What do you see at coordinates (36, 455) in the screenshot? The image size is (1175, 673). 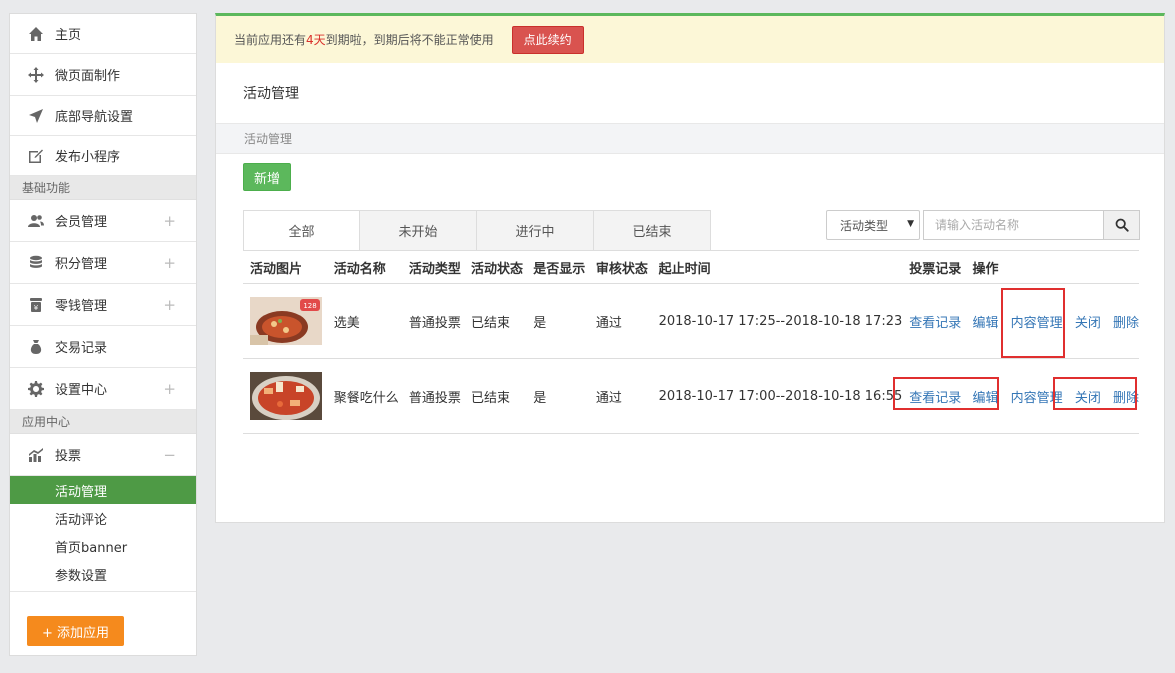 I see `bar-chart-icon` at bounding box center [36, 455].